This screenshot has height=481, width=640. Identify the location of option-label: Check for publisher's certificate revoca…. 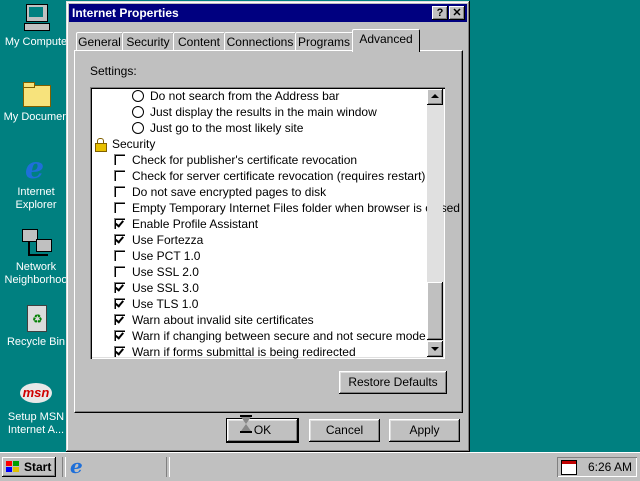
(245, 160).